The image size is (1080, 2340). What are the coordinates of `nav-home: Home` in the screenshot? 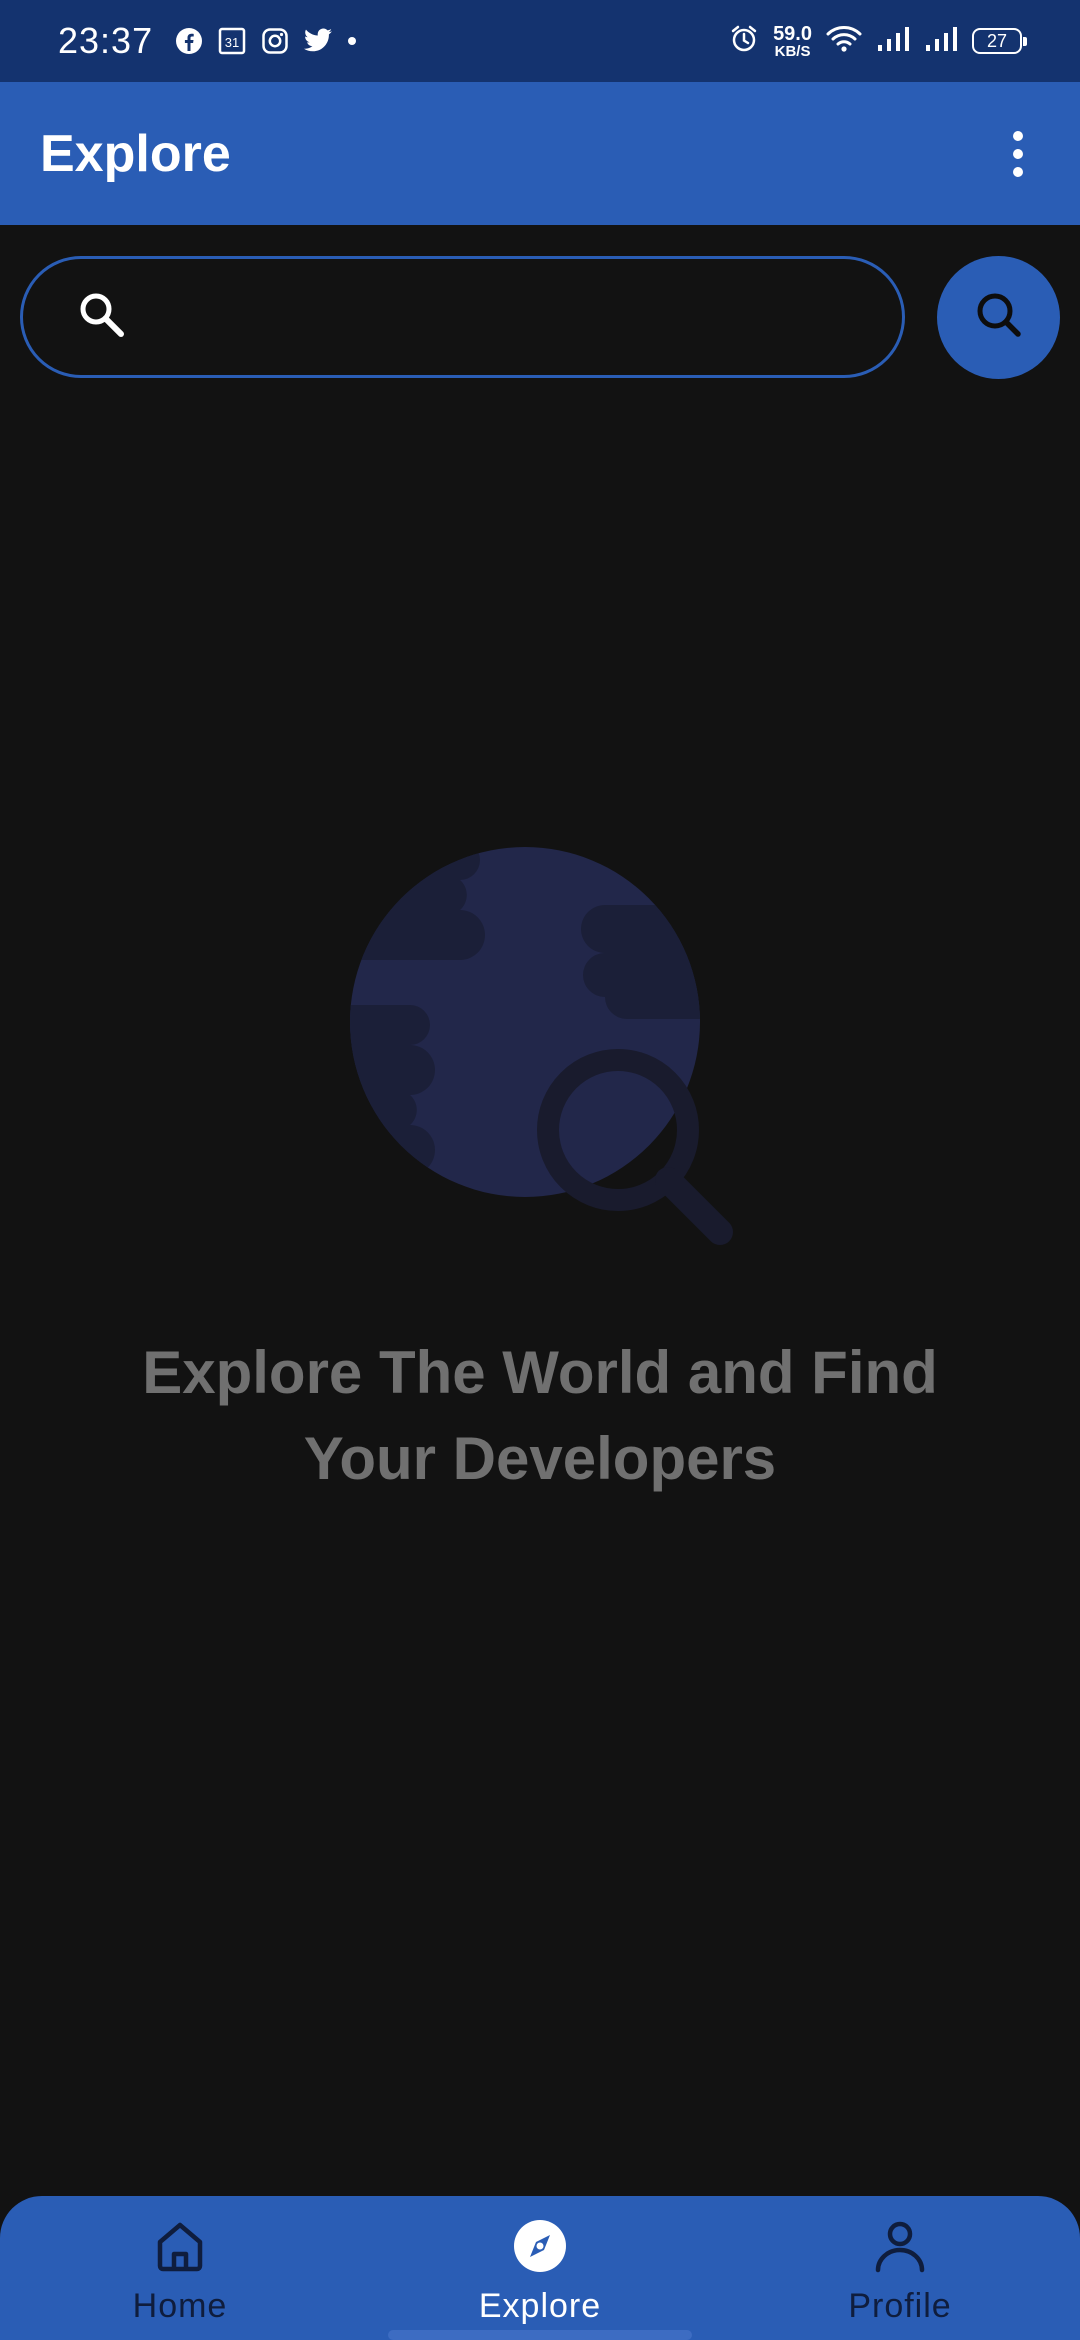 It's located at (180, 2268).